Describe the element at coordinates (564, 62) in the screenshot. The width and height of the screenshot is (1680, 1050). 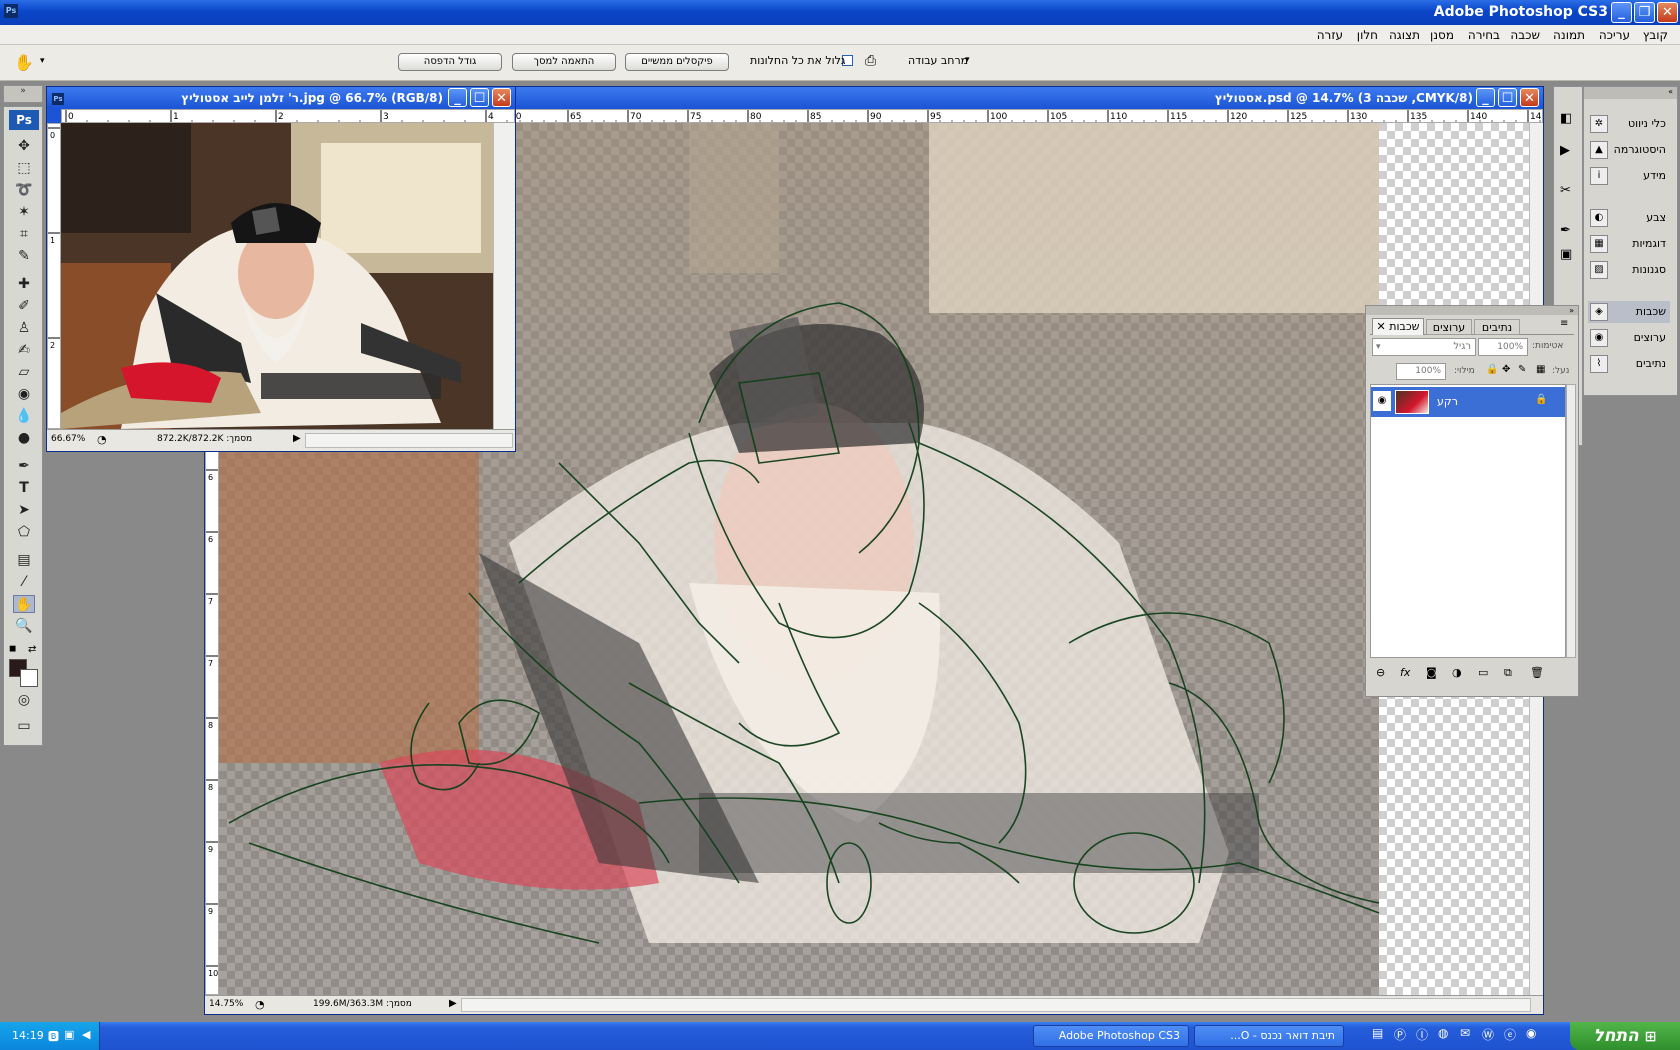
I see `fit-screen-button: התאמה למסך` at that location.